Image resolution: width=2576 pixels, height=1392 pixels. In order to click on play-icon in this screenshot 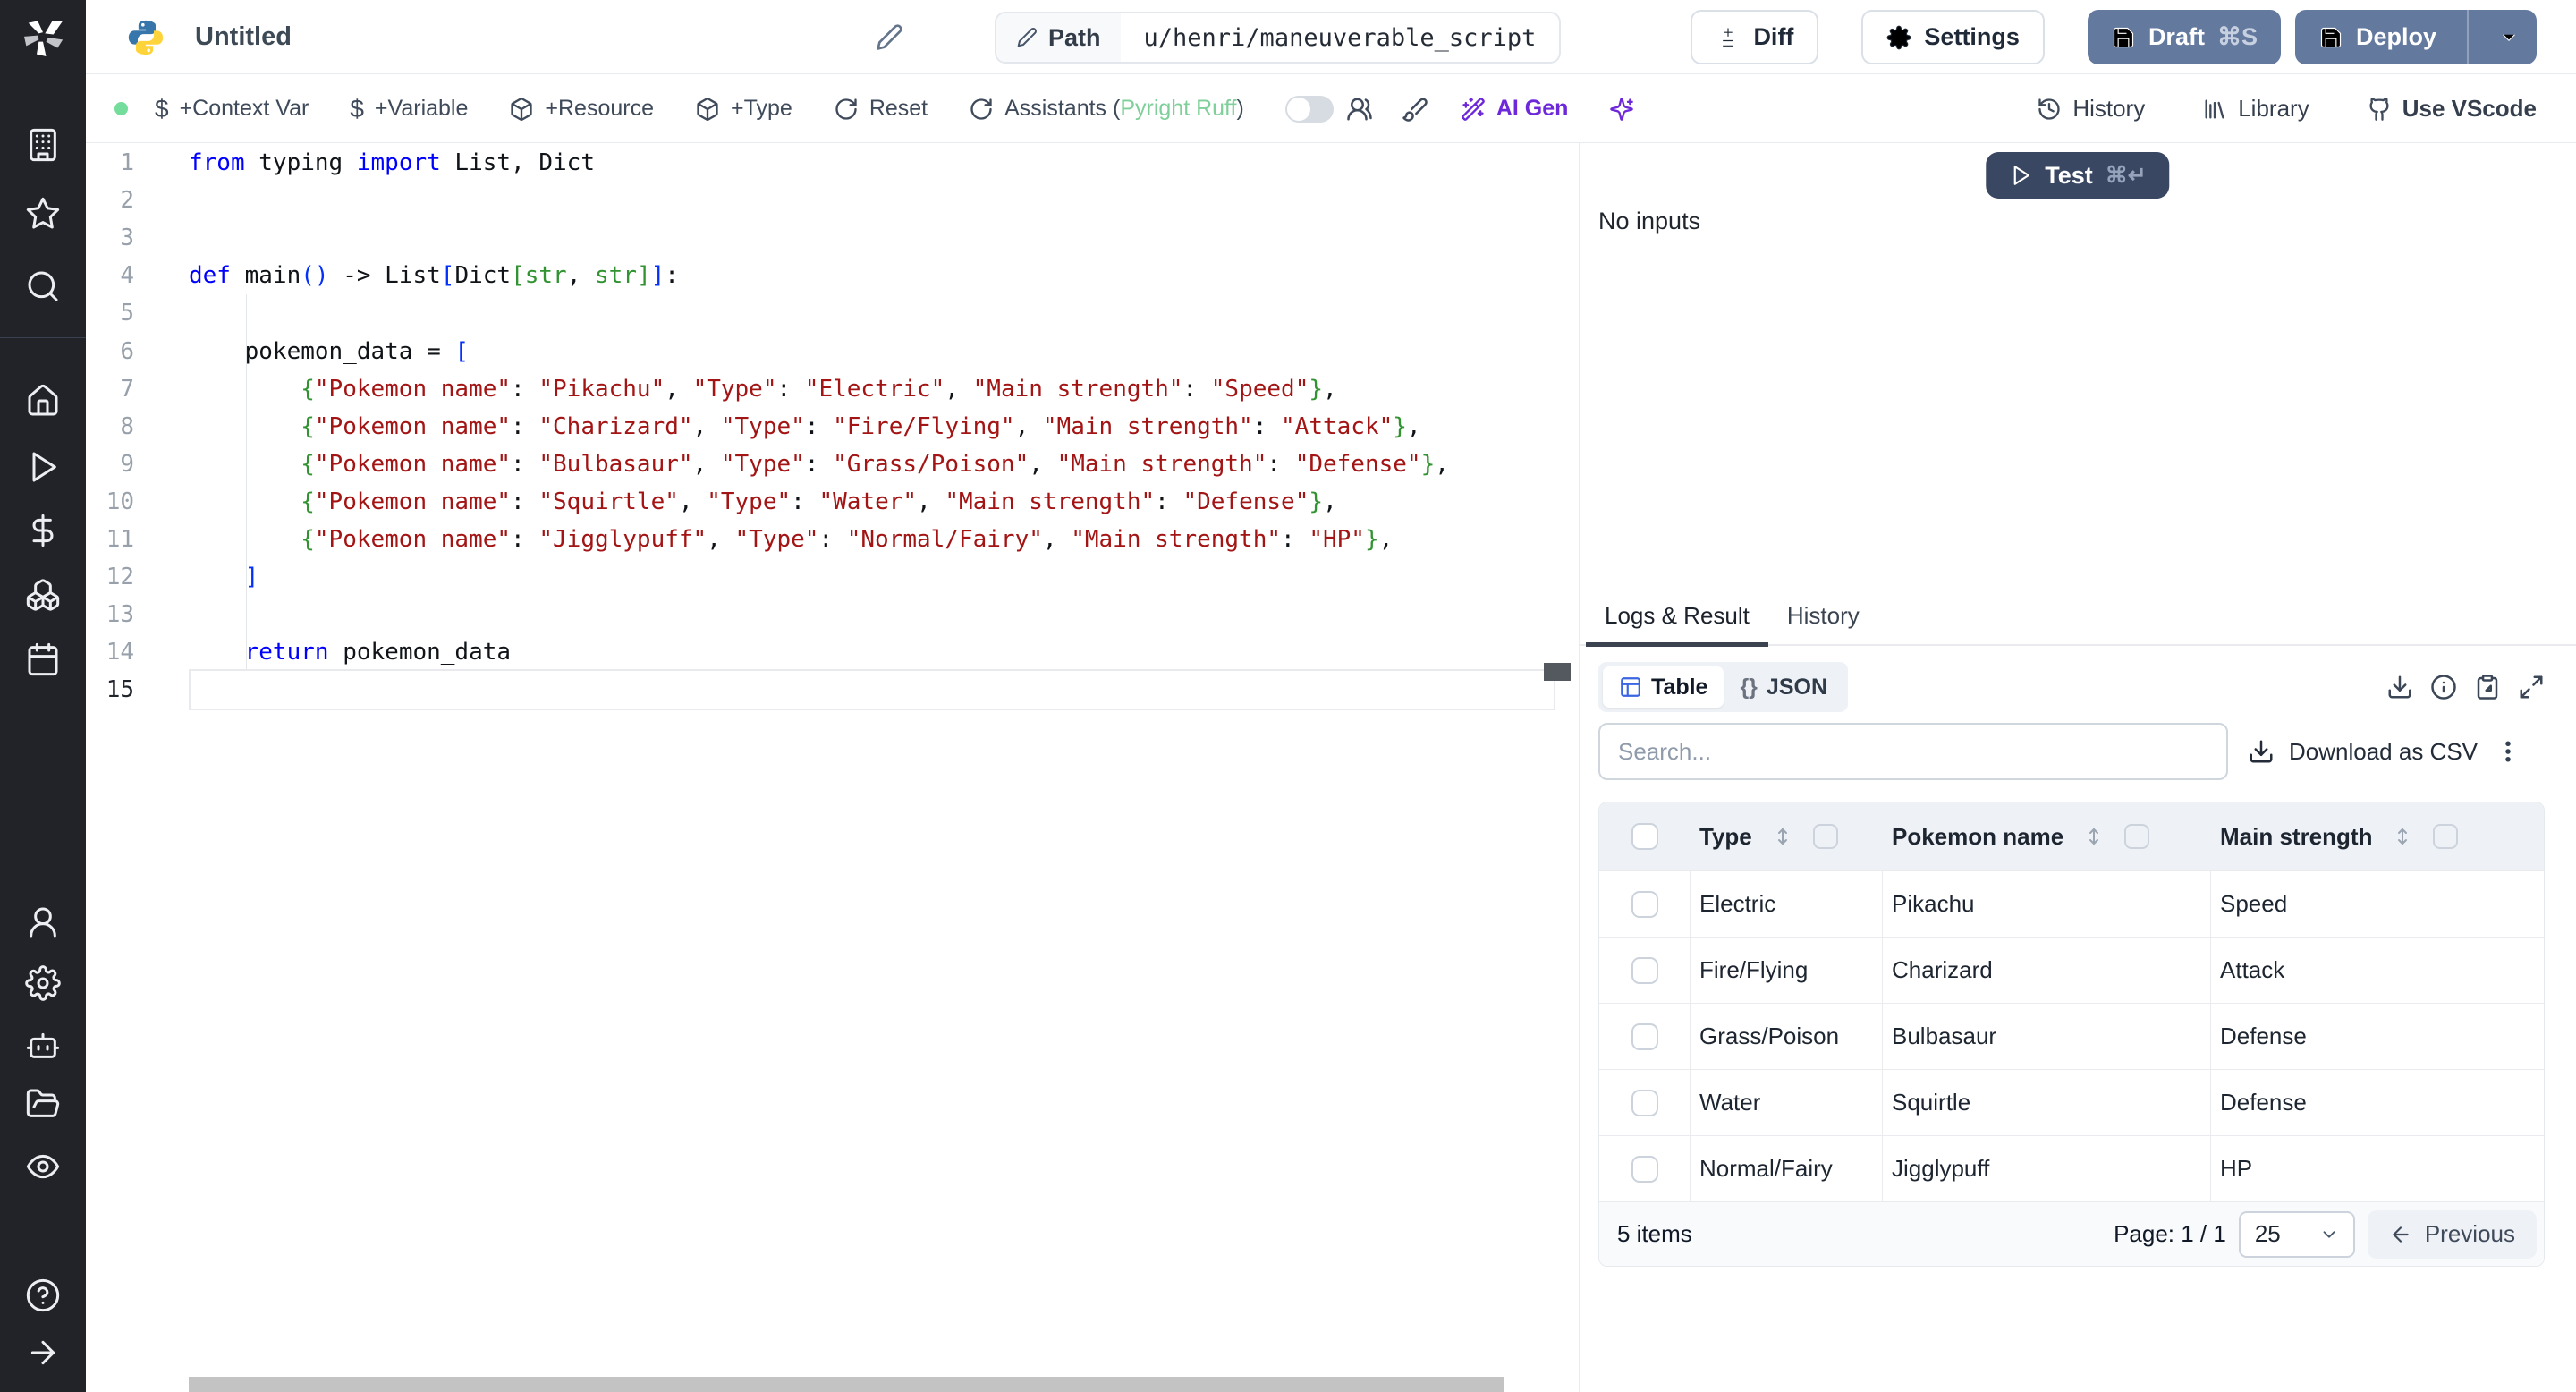, I will do `click(2021, 175)`.